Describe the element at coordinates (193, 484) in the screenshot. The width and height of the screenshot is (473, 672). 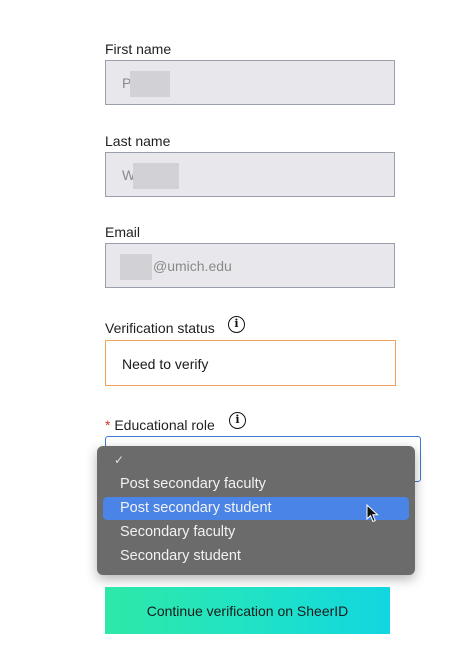
I see `option-label: Post secondary faculty` at that location.